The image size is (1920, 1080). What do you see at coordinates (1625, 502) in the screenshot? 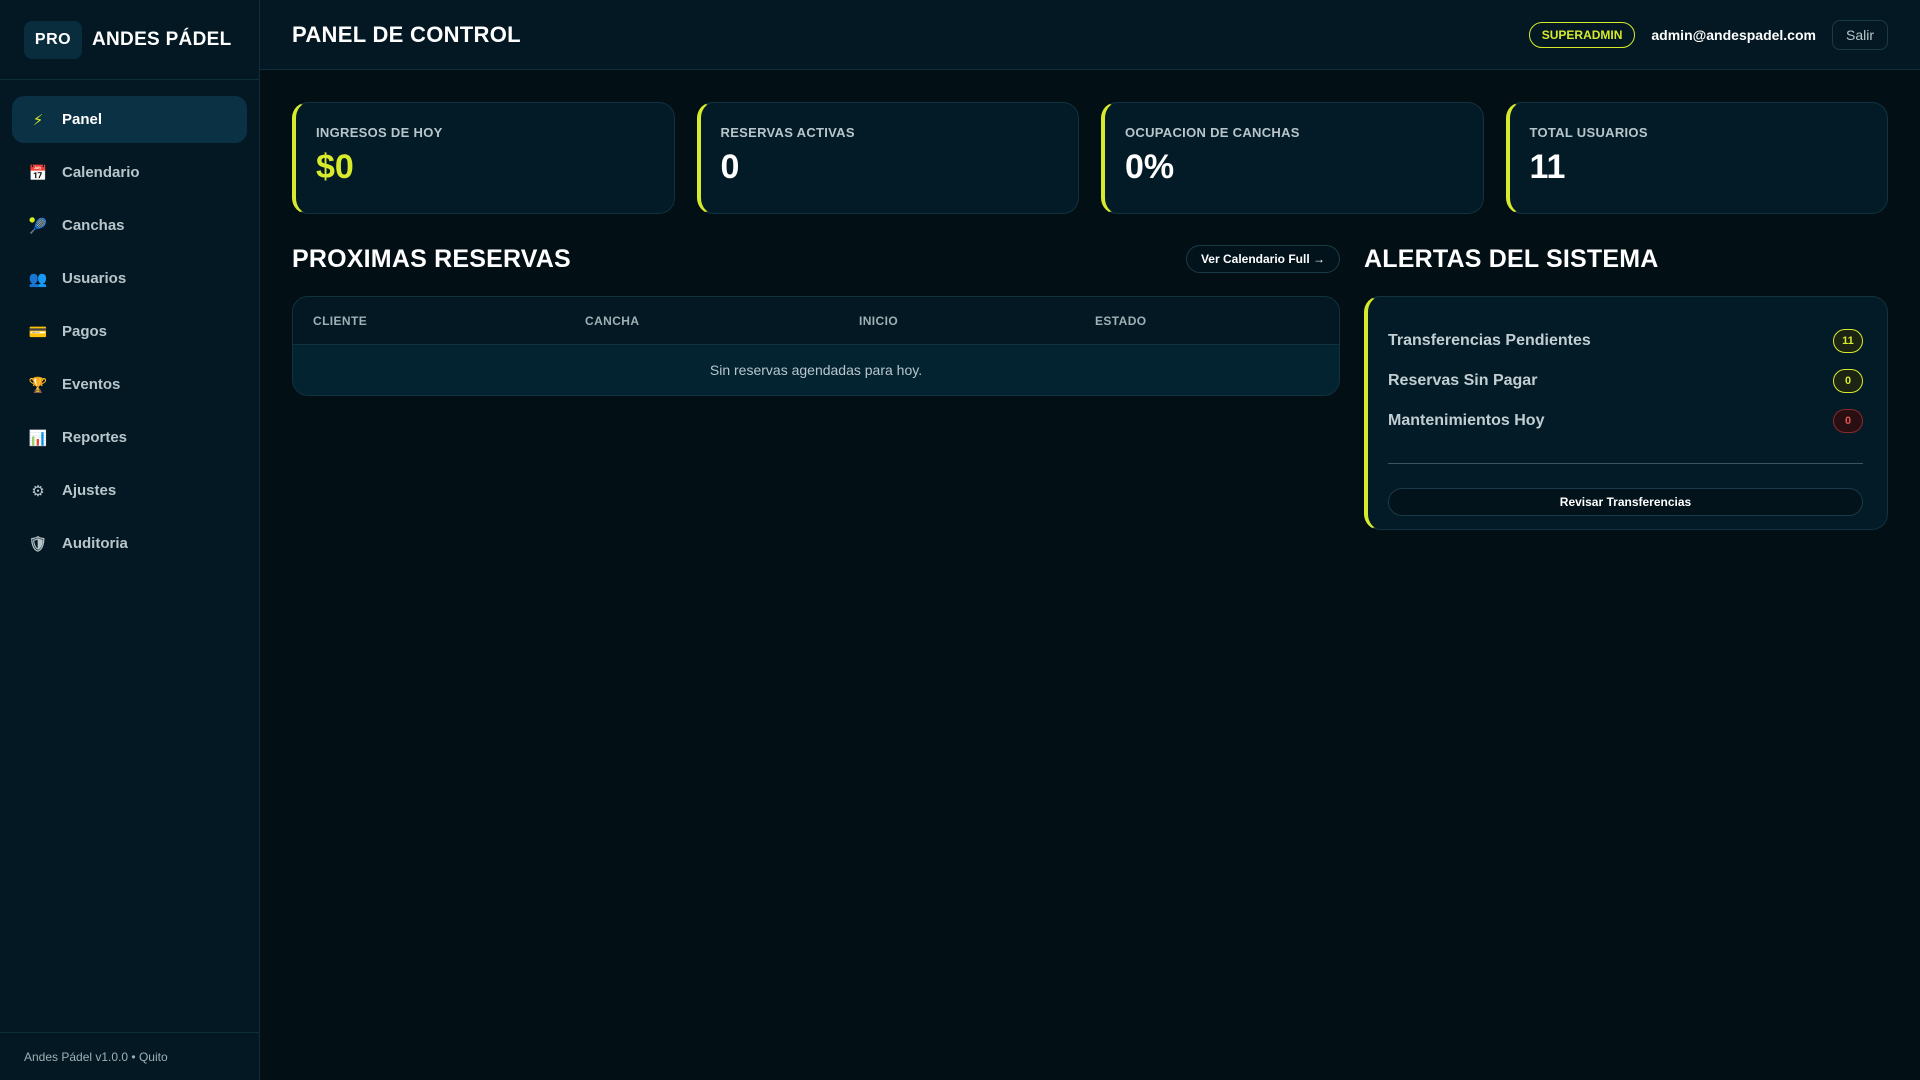
I see `review-transfers-button: Revisar Transferencias` at bounding box center [1625, 502].